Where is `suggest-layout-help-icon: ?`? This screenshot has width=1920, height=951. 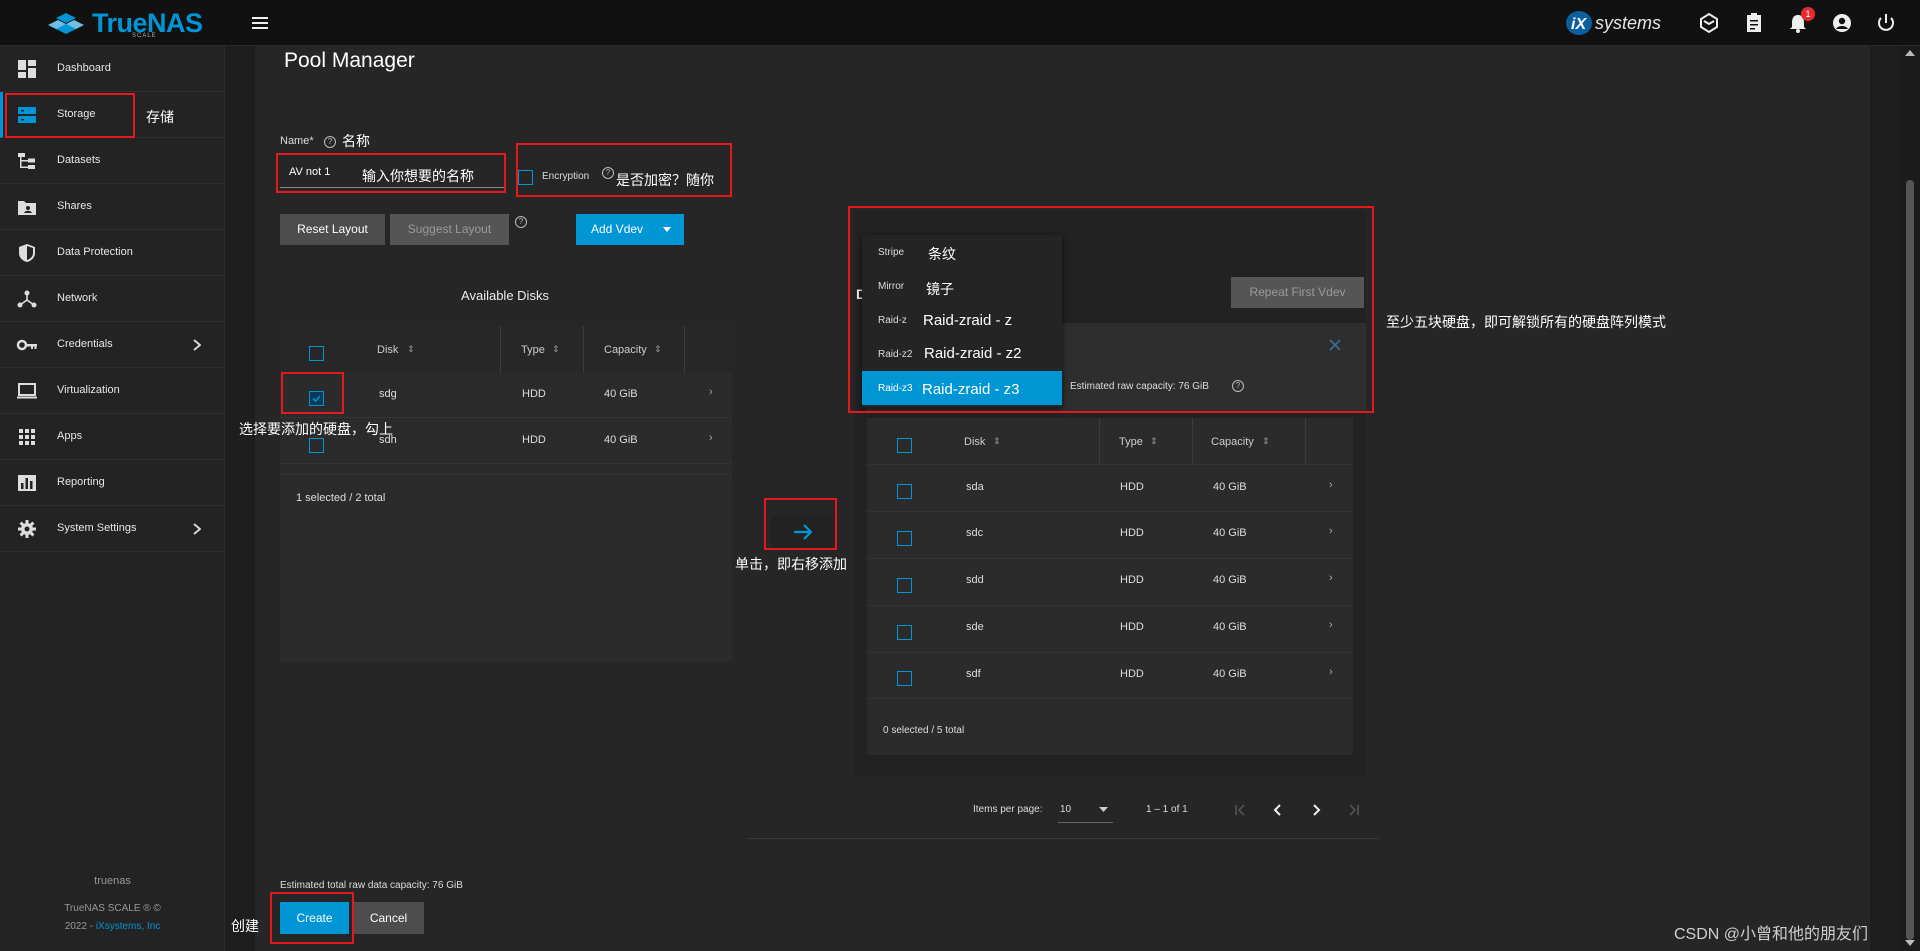 suggest-layout-help-icon: ? is located at coordinates (521, 222).